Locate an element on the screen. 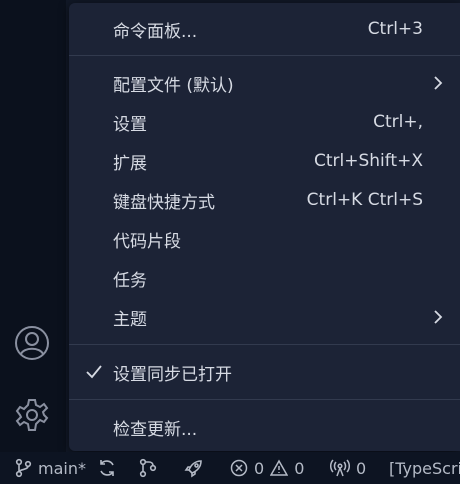 This screenshot has height=484, width=460. account-icon is located at coordinates (32, 343).